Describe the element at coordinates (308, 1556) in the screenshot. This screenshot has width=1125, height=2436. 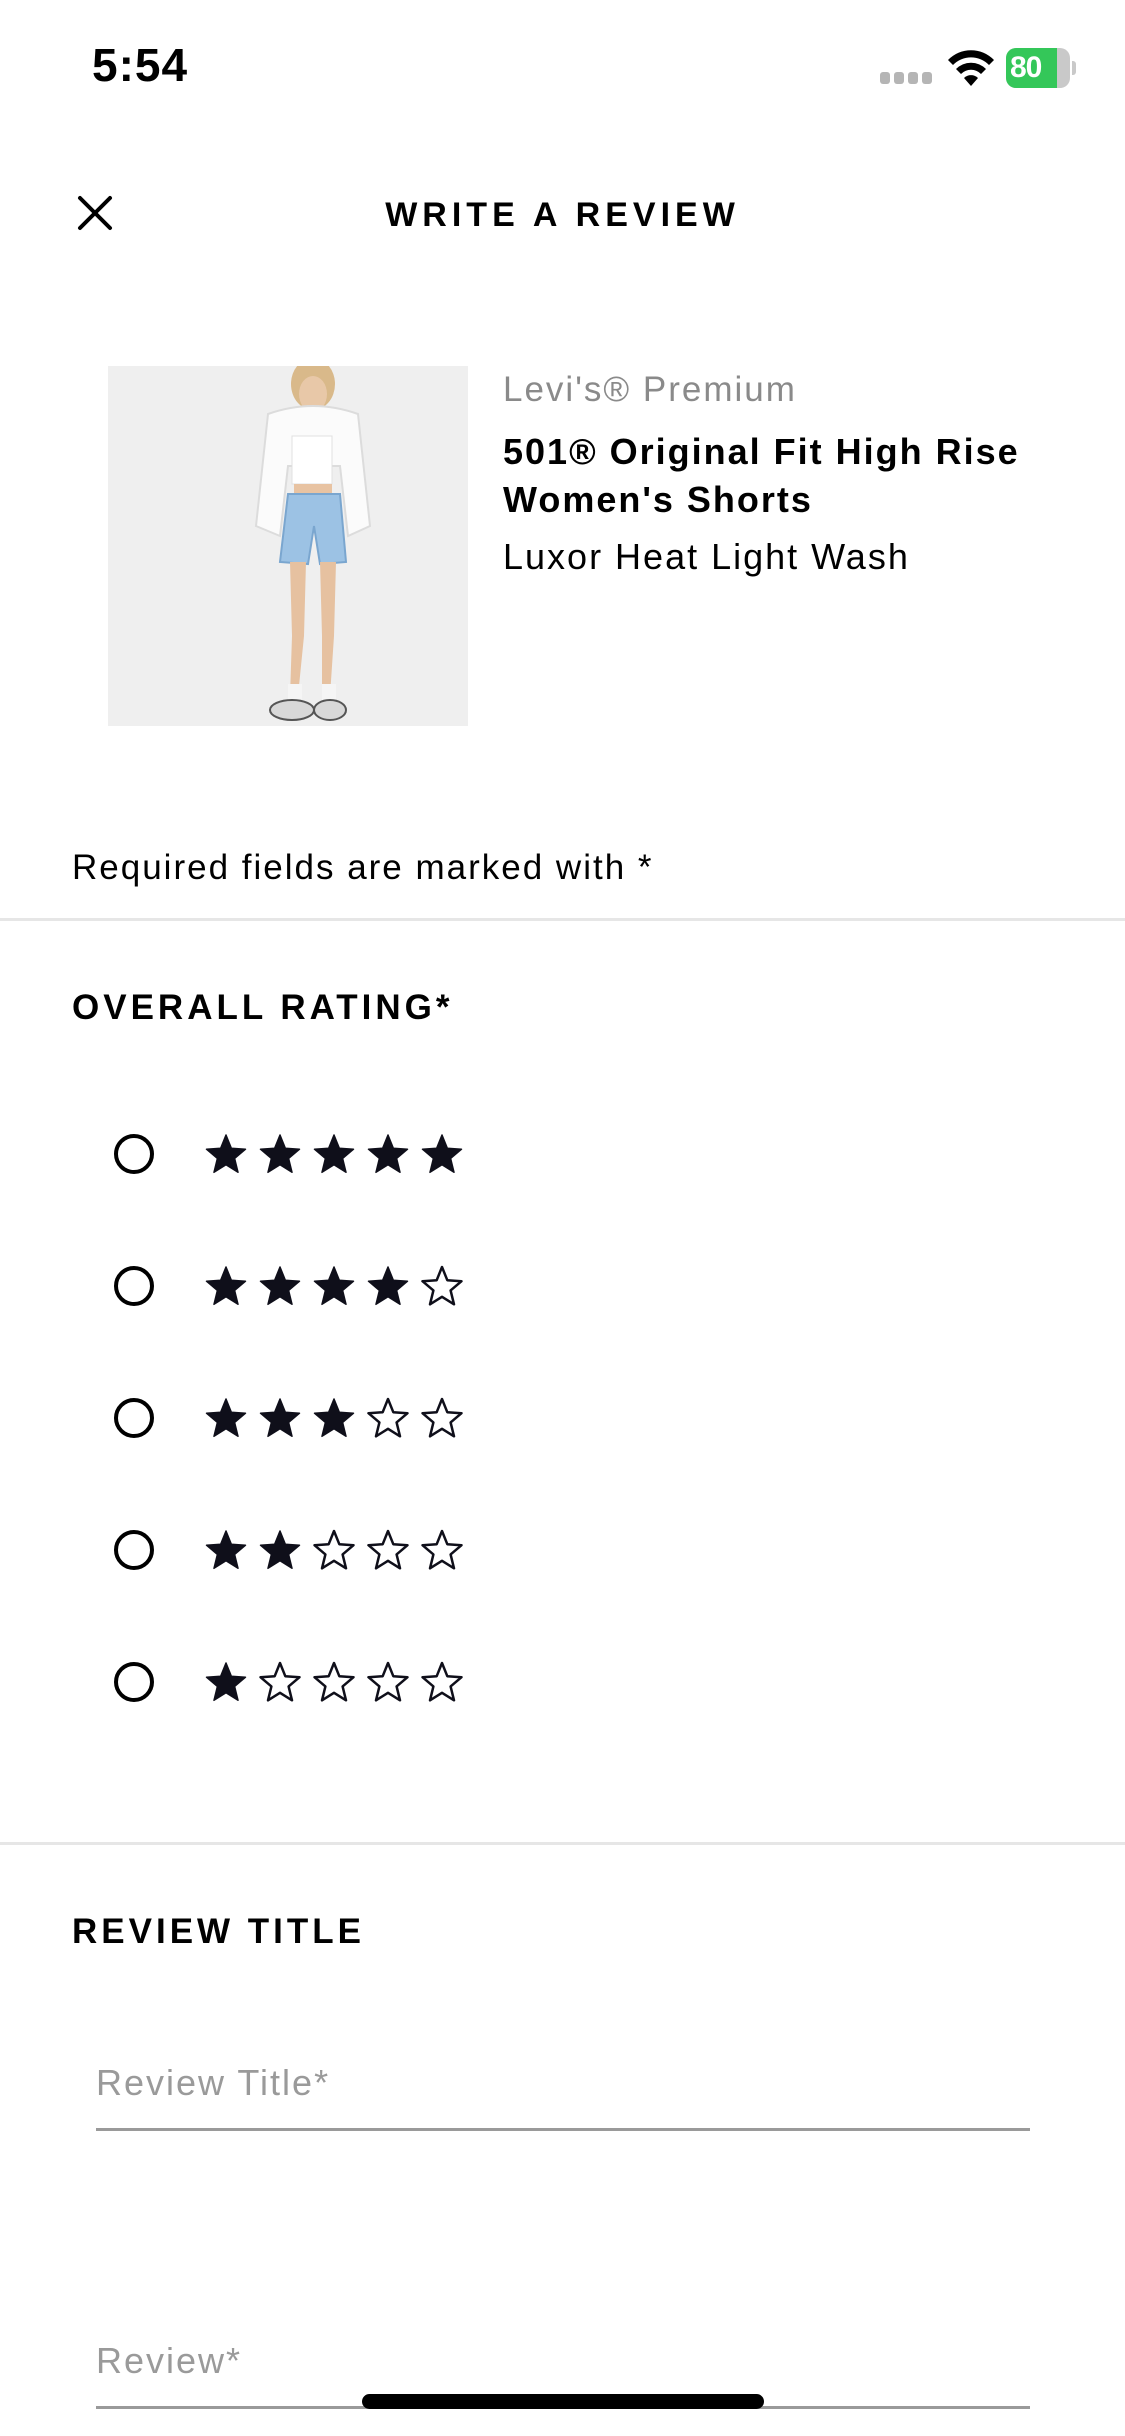
I see `rating-option-2-stars` at that location.